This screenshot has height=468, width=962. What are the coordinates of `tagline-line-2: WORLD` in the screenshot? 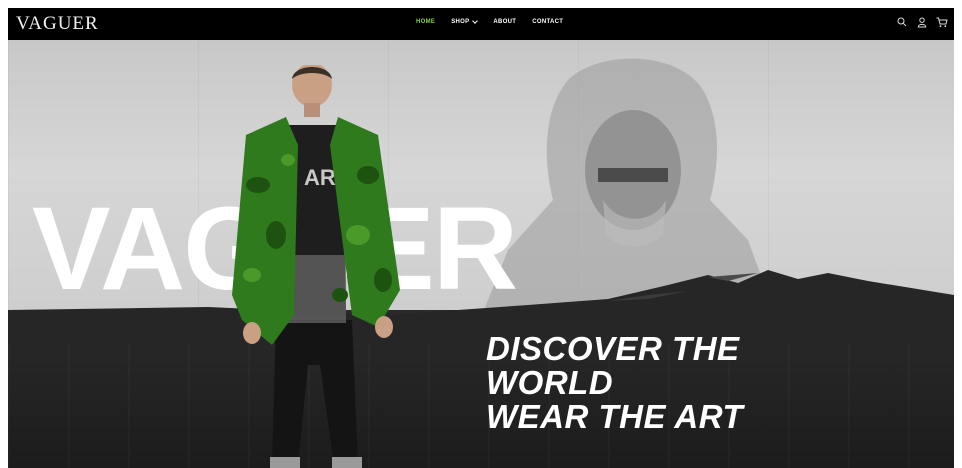 It's located at (550, 382).